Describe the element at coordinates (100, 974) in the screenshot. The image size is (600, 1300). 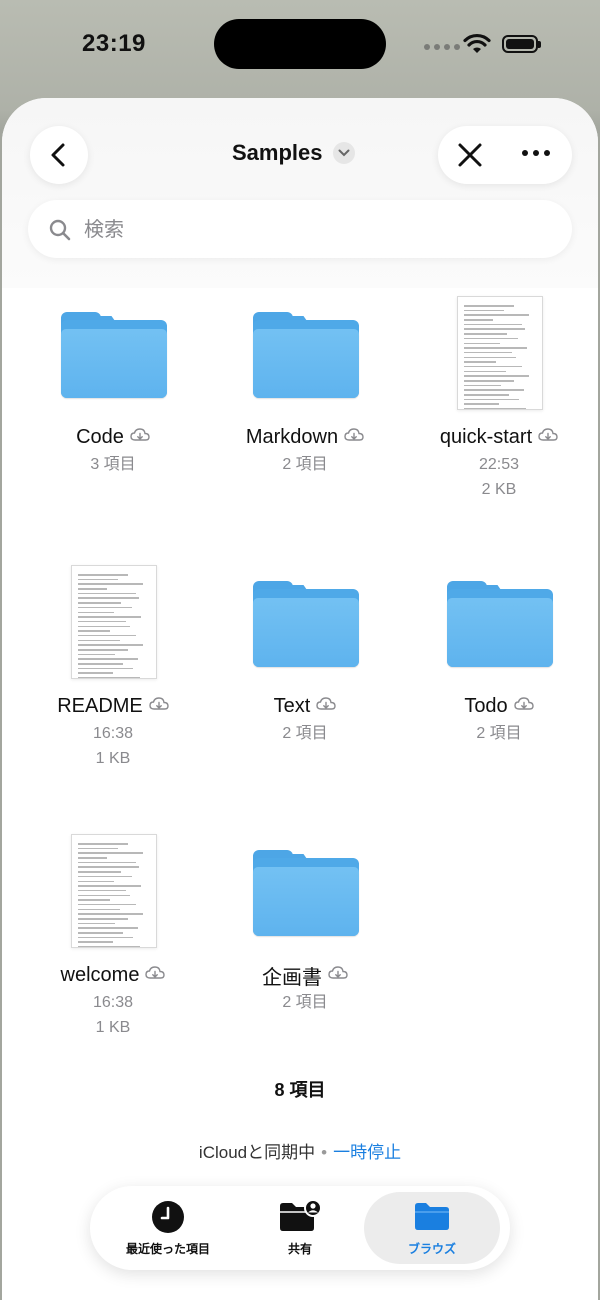
I see `item-name: welcome` at that location.